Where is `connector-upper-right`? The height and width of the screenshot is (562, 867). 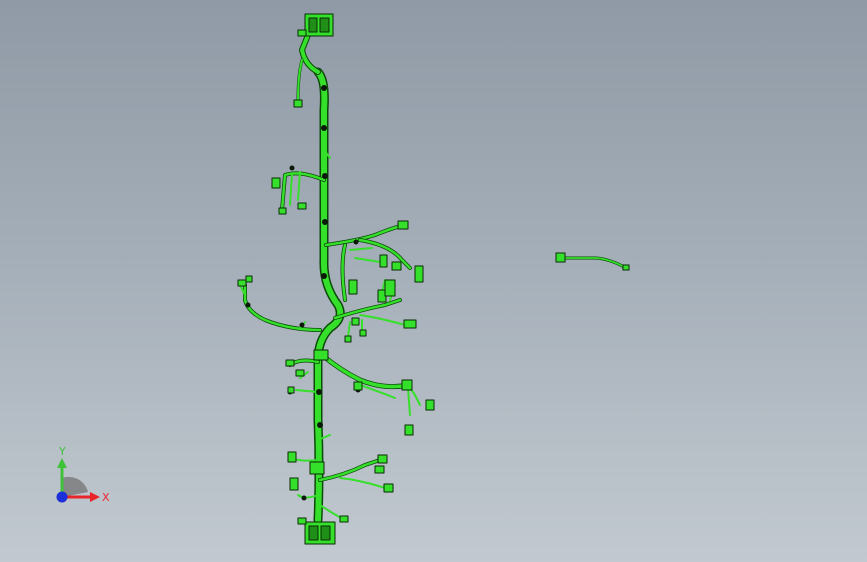
connector-upper-right is located at coordinates (403, 225).